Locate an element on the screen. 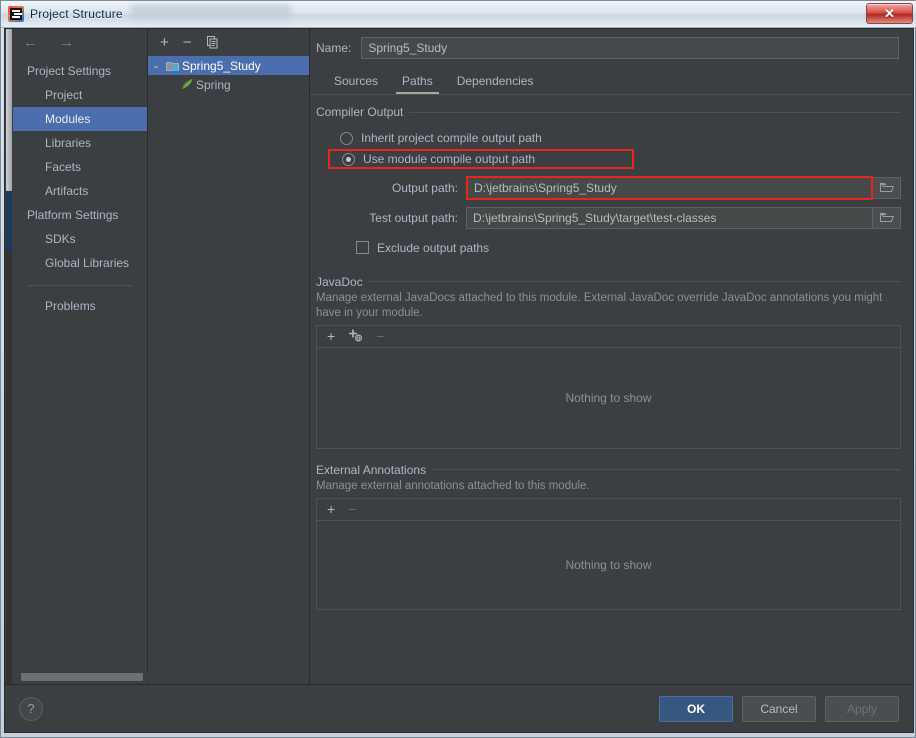 This screenshot has width=916, height=738. sidebar-item-global-libraries: Global Libraries is located at coordinates (80, 263).